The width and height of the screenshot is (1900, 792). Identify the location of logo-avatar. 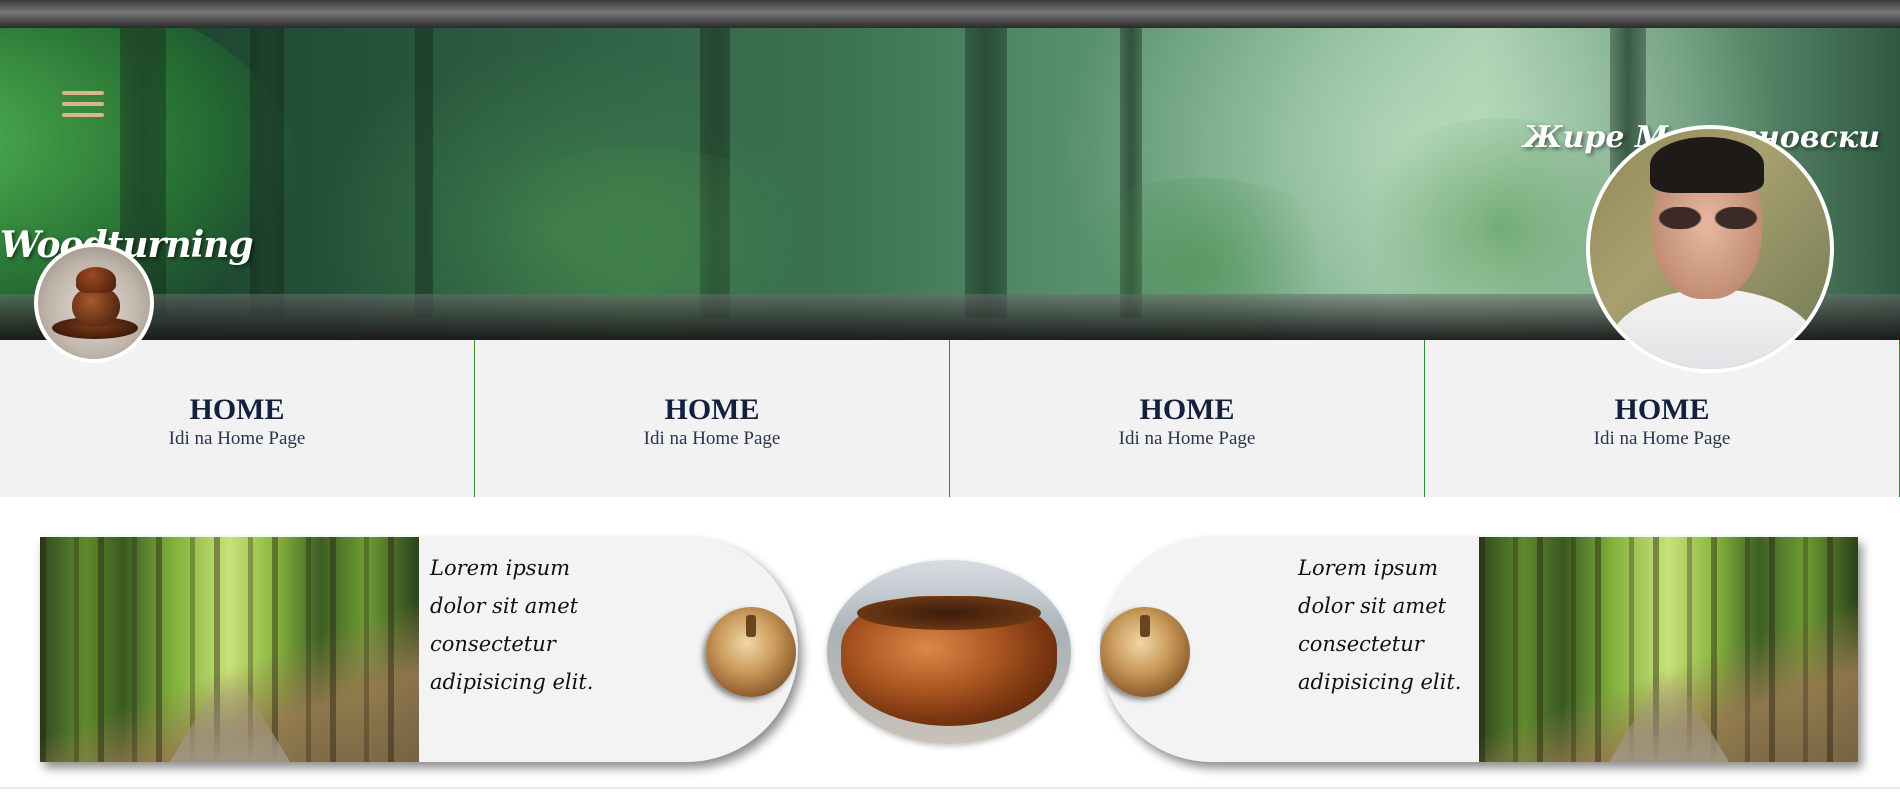
(94, 303).